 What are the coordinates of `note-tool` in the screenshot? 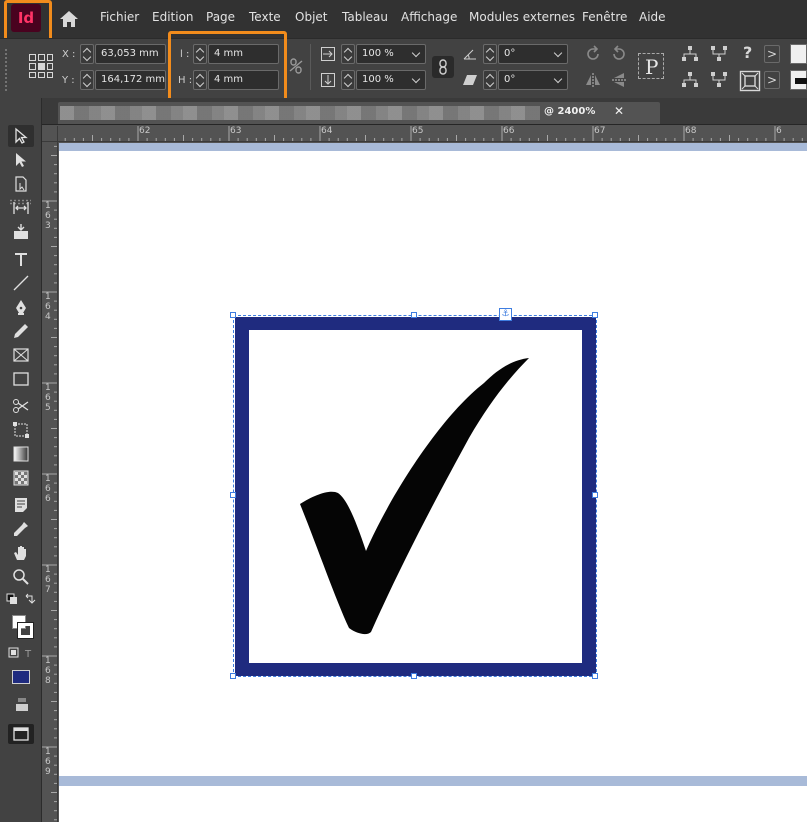 It's located at (21, 505).